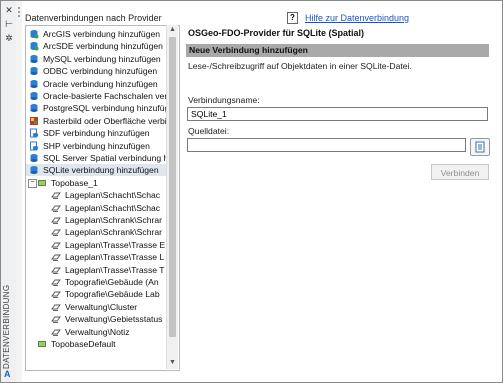  What do you see at coordinates (115, 257) in the screenshot?
I see `tree-layer-item-label: Lageplan\Trasse\Trasse L` at bounding box center [115, 257].